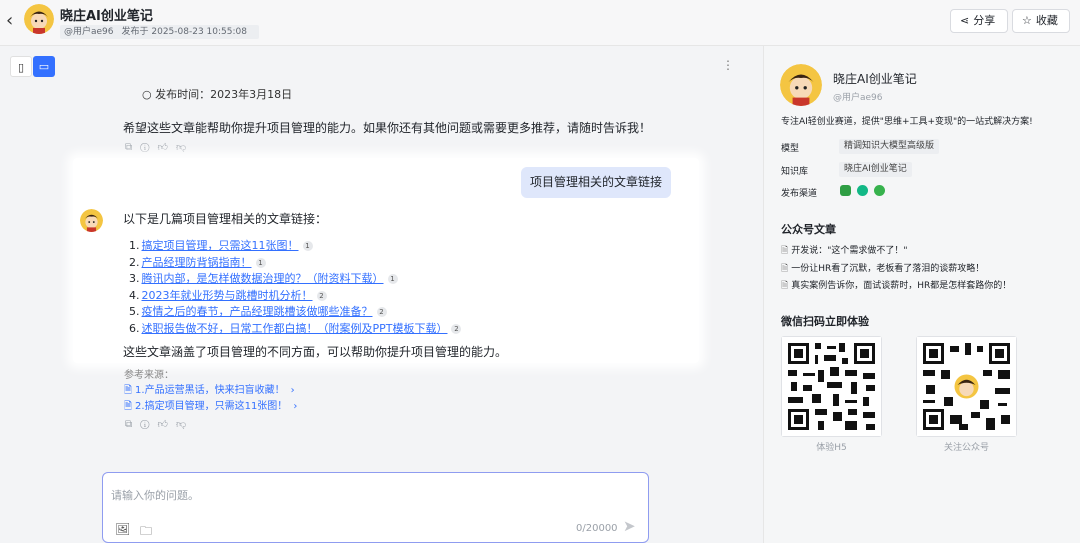 The width and height of the screenshot is (1080, 543). Describe the element at coordinates (197, 262) in the screenshot. I see `article-link: 产品经理防背锅指南！` at that location.